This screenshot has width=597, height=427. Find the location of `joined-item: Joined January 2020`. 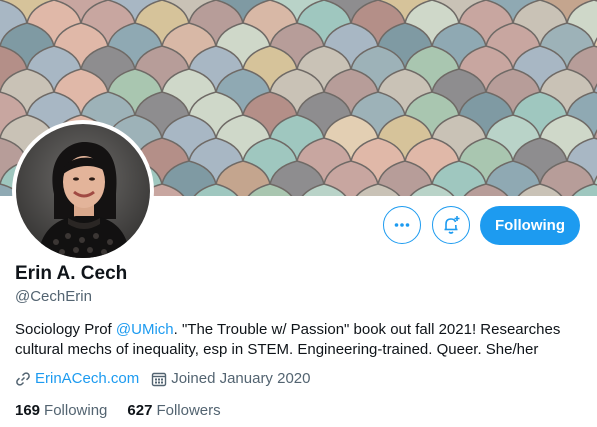

joined-item: Joined January 2020 is located at coordinates (230, 378).